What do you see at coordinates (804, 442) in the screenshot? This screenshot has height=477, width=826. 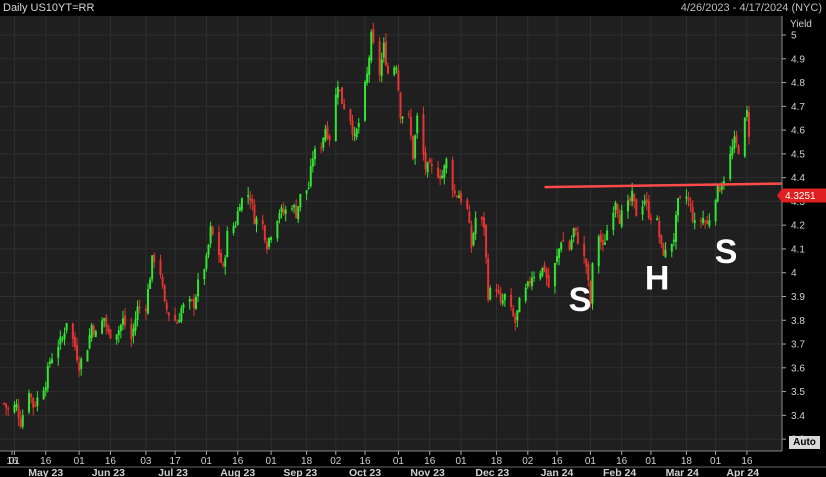 I see `auto-scale-button: Auto` at bounding box center [804, 442].